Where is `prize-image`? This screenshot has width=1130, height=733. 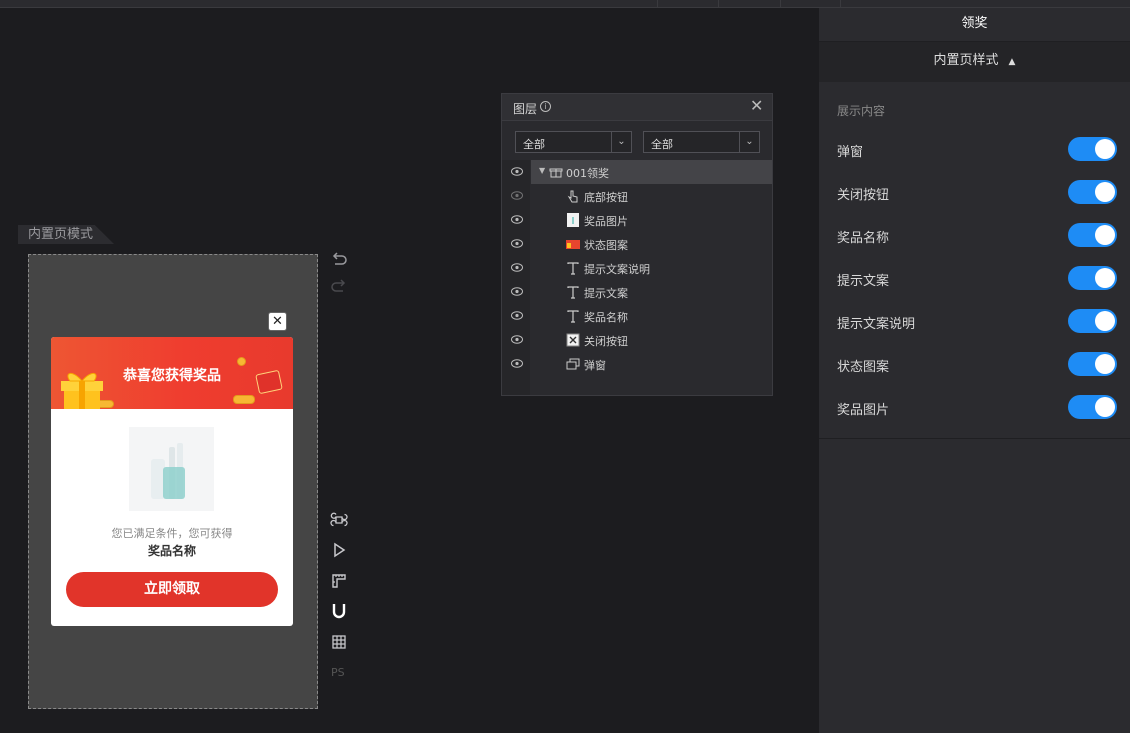 prize-image is located at coordinates (171, 469).